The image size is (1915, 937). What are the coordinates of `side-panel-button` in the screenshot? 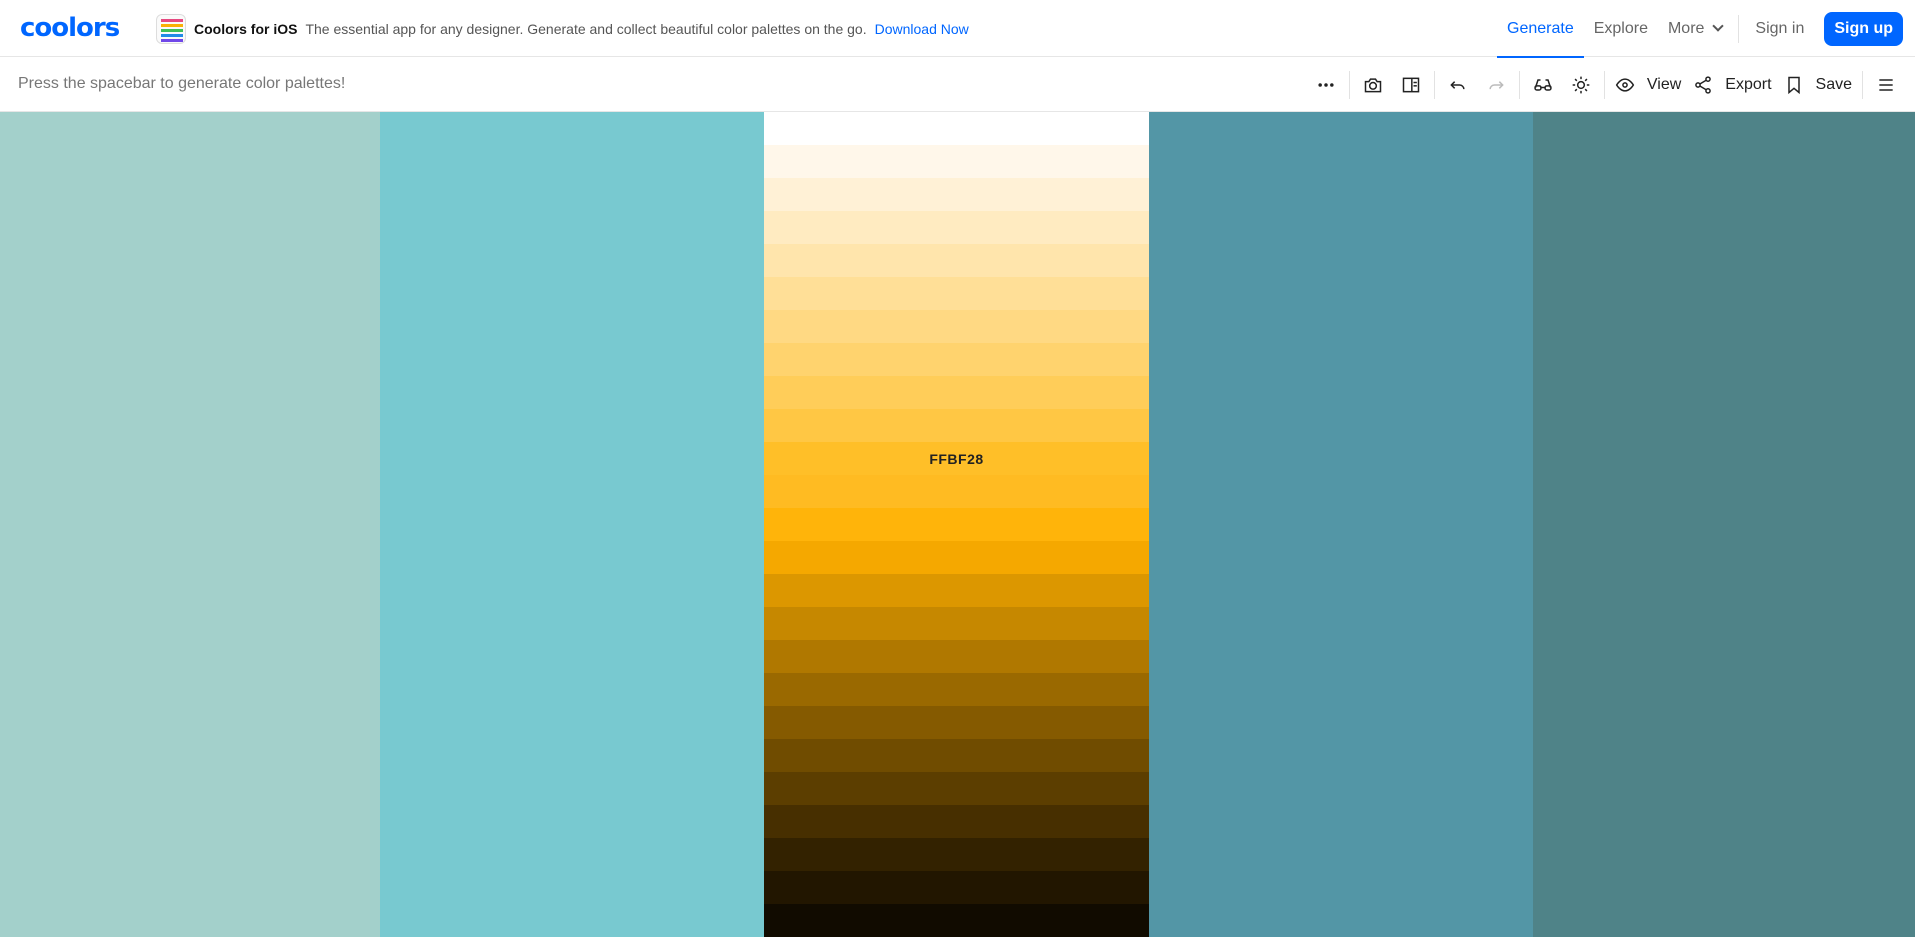 It's located at (1411, 85).